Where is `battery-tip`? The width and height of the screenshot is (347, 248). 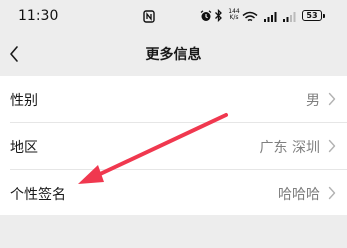 battery-tip is located at coordinates (324, 16).